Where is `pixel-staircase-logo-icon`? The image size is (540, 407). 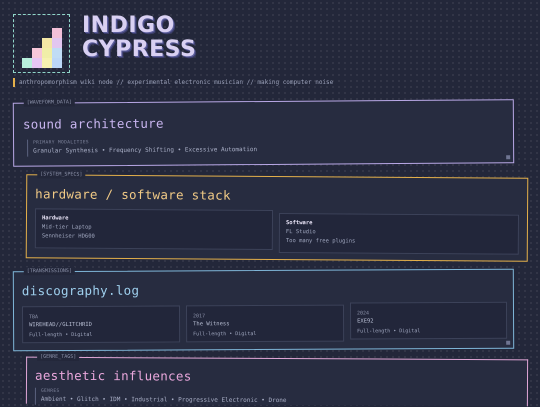 pixel-staircase-logo-icon is located at coordinates (42, 48).